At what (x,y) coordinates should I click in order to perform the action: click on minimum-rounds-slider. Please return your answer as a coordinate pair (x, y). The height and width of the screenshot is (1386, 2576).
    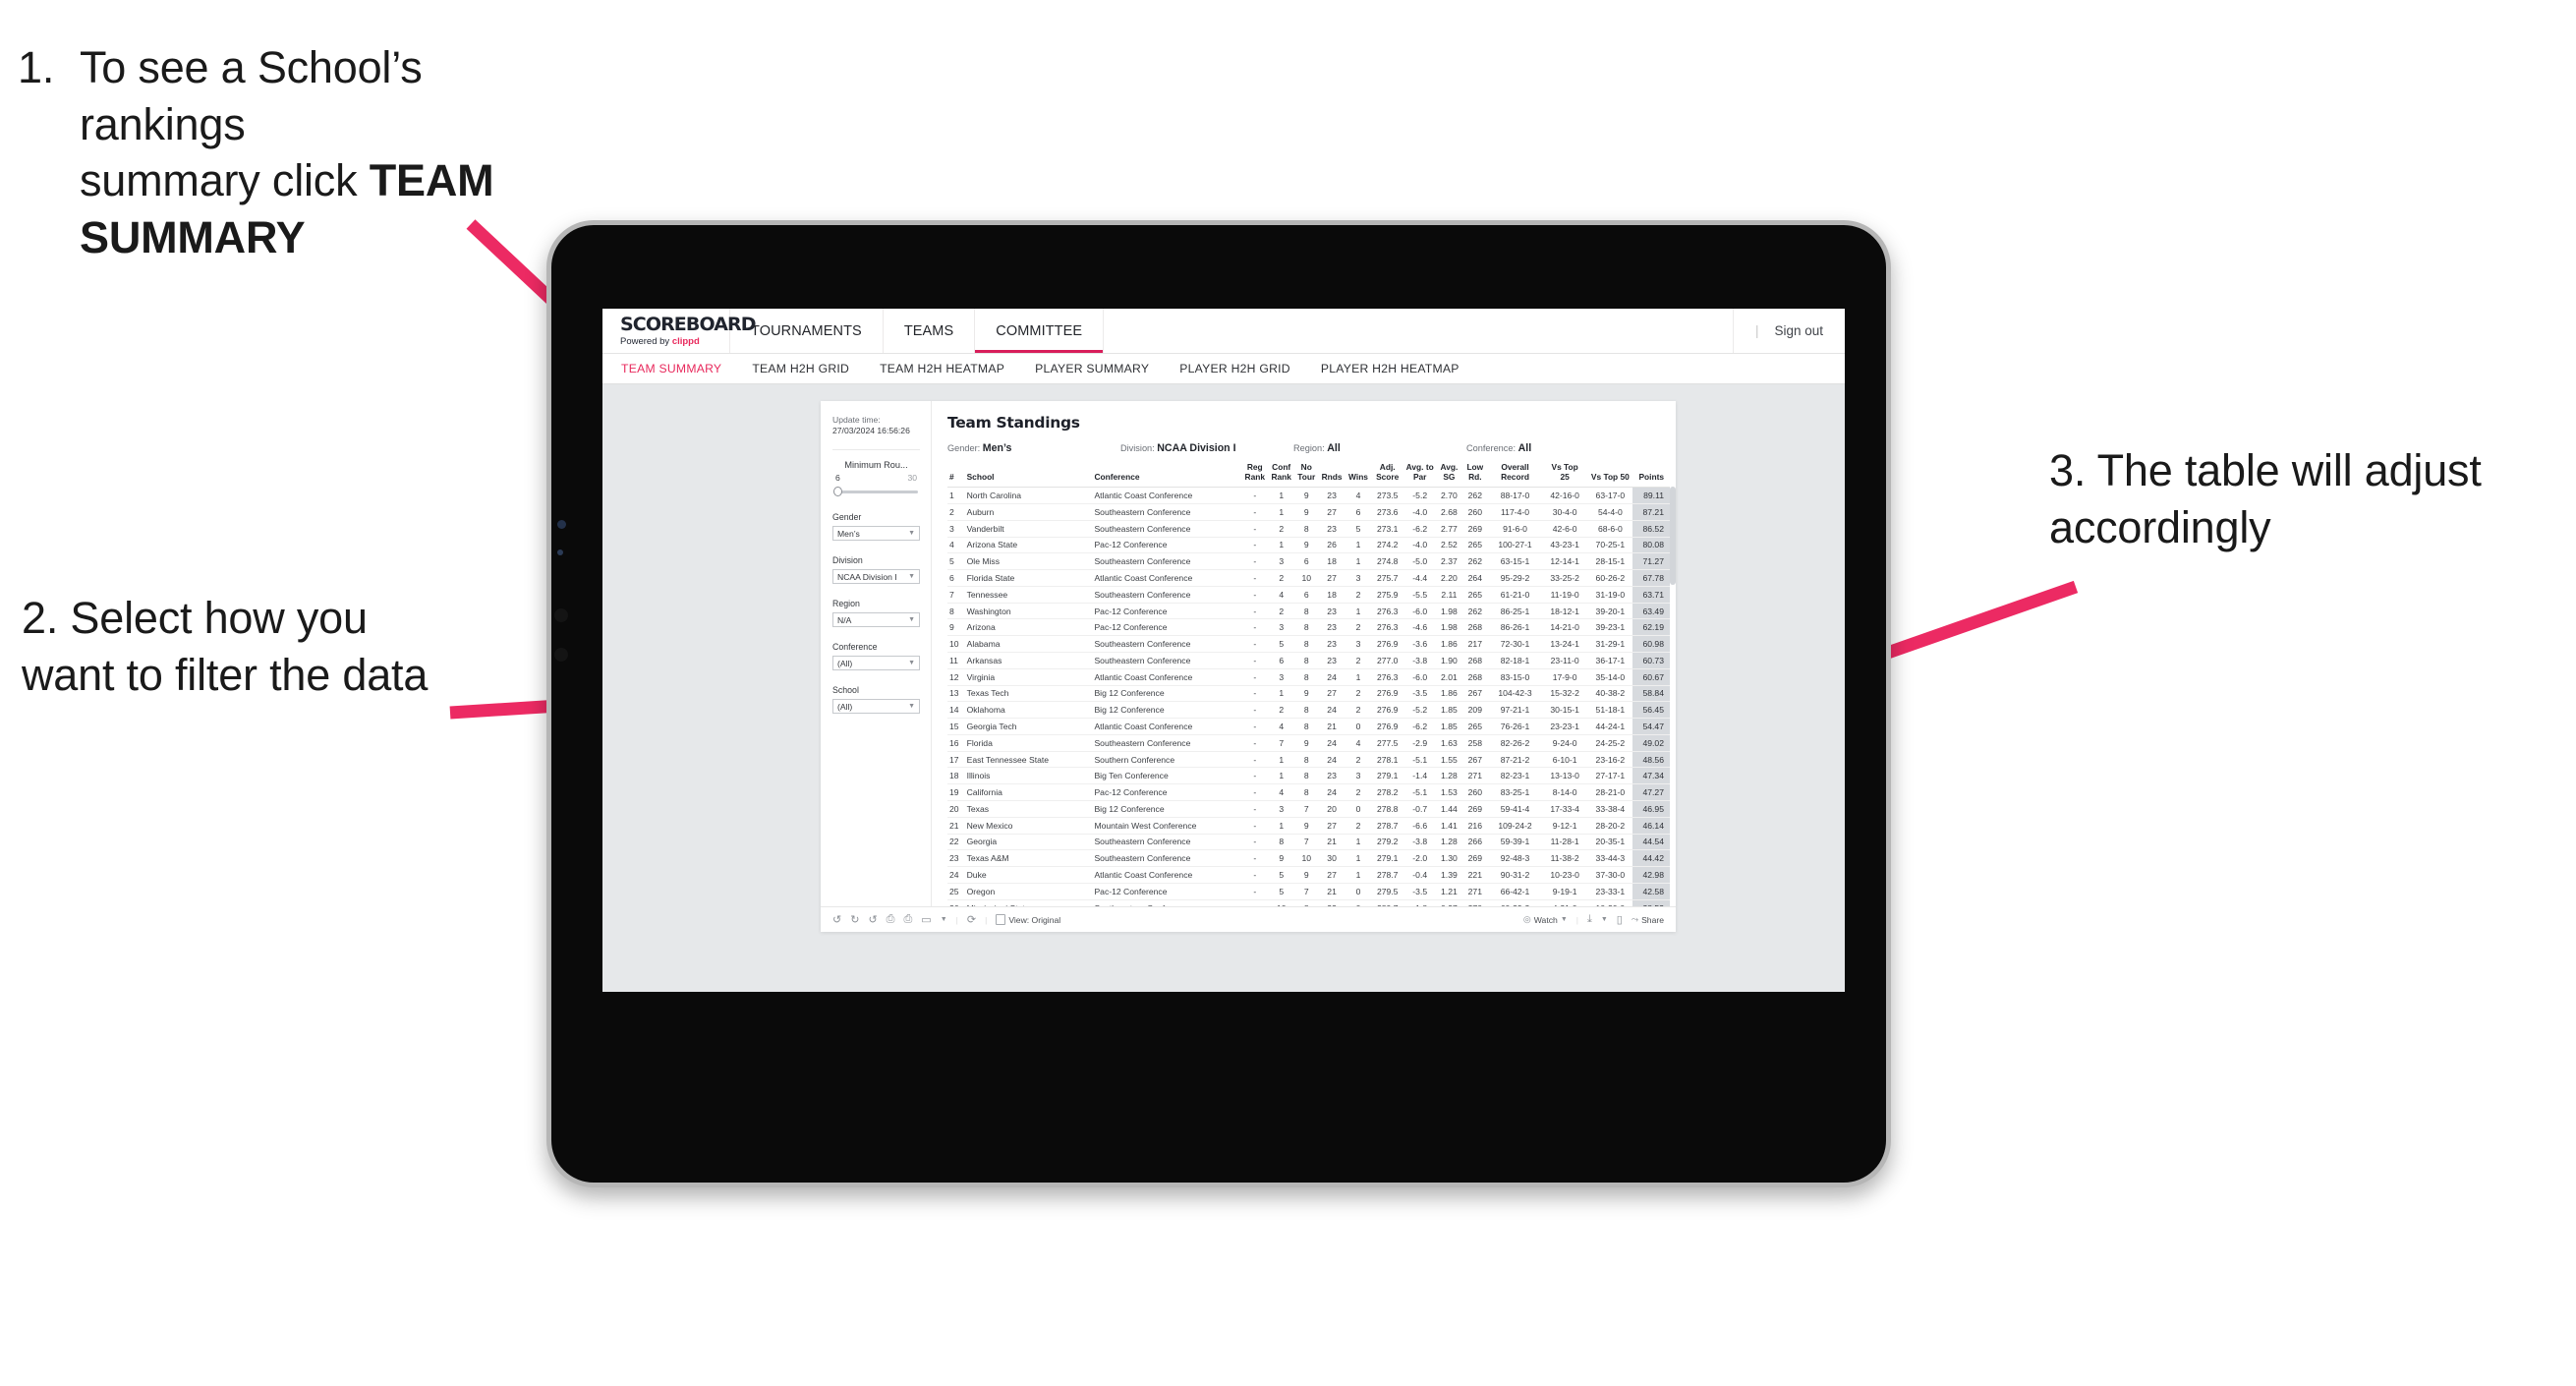
    Looking at the image, I should click on (876, 491).